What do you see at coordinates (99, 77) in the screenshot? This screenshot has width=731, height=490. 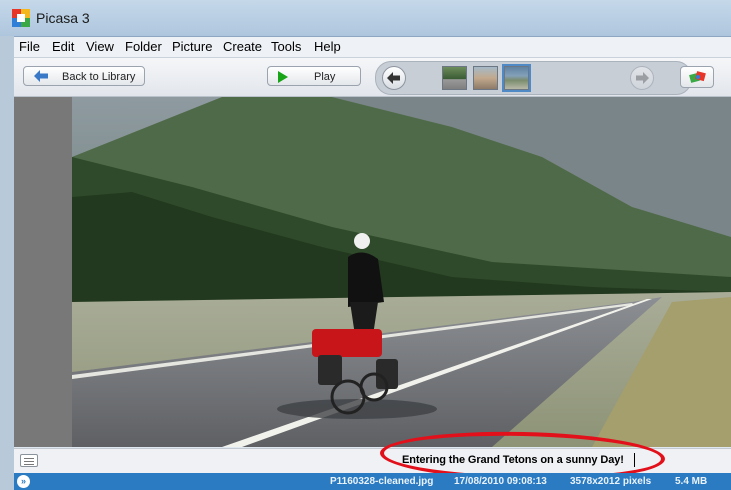 I see `back-to-library-label: Back to Library` at bounding box center [99, 77].